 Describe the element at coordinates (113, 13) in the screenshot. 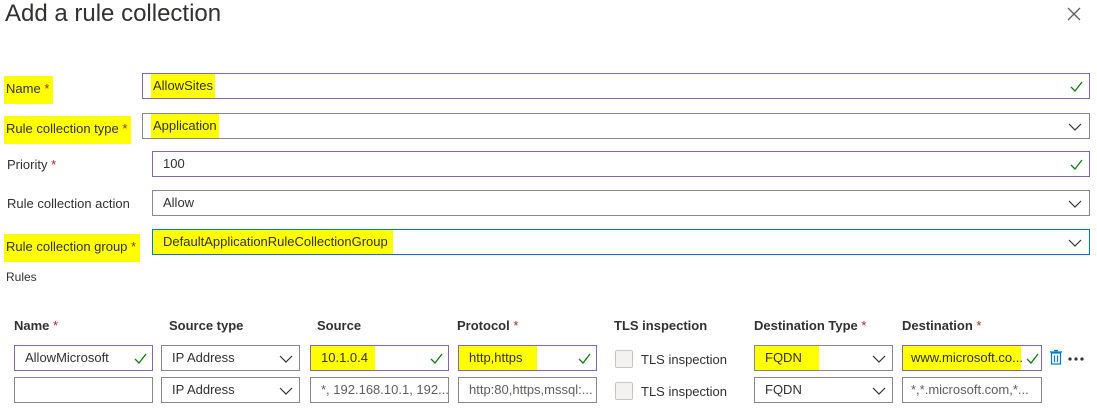

I see `dialog-title: Add a rule collection` at that location.